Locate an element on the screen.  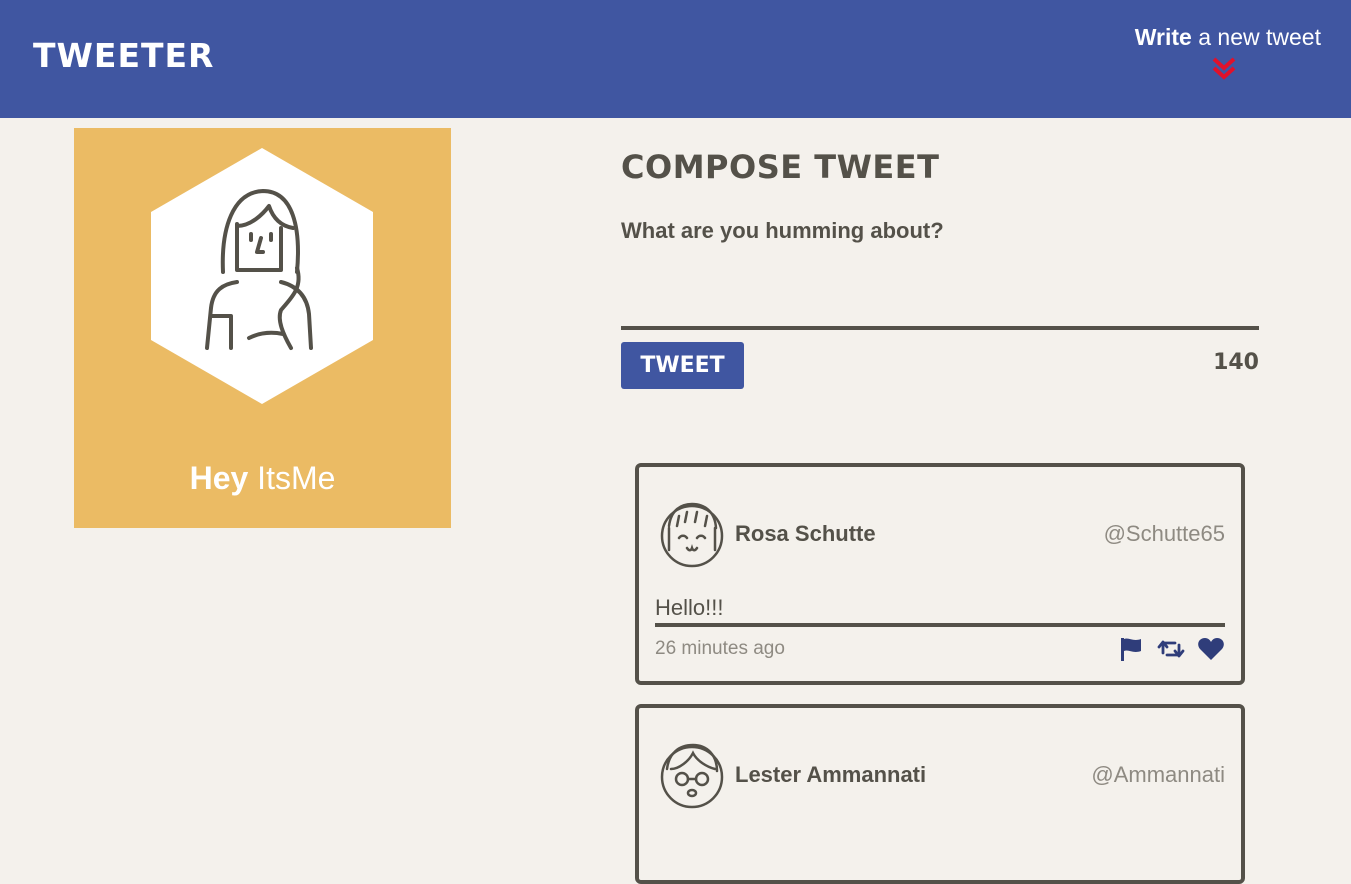
write-new-tweet-toggle: Write a new tweet is located at coordinates (1227, 52).